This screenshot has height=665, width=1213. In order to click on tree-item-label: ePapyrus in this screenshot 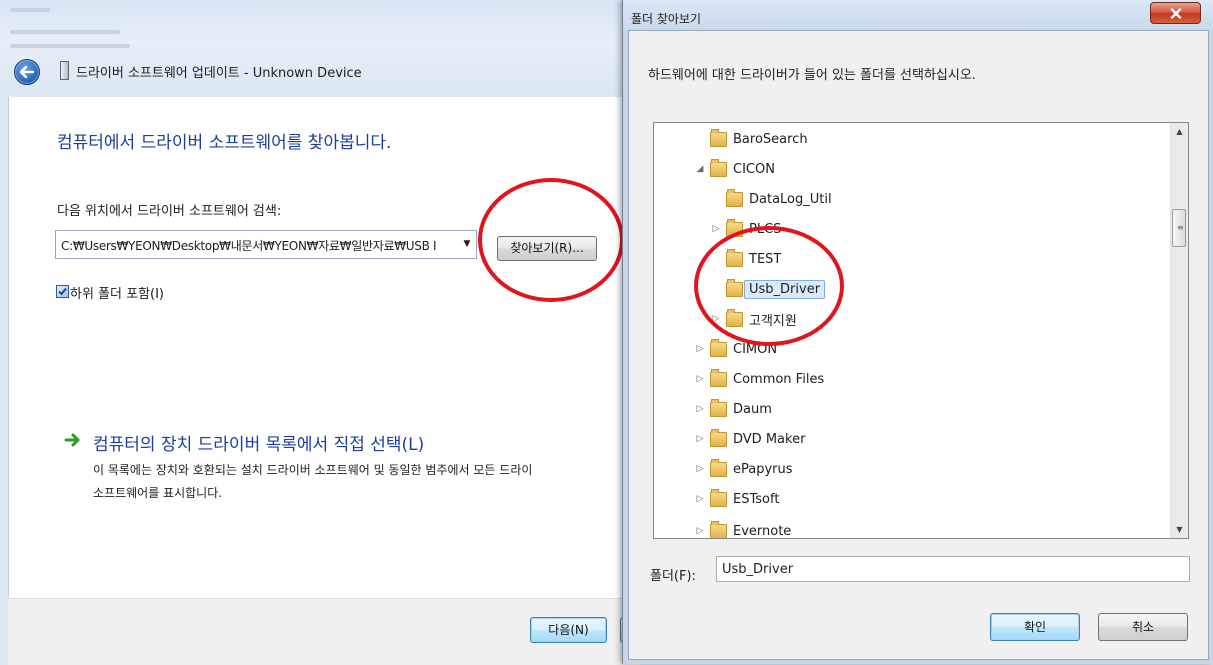, I will do `click(763, 469)`.